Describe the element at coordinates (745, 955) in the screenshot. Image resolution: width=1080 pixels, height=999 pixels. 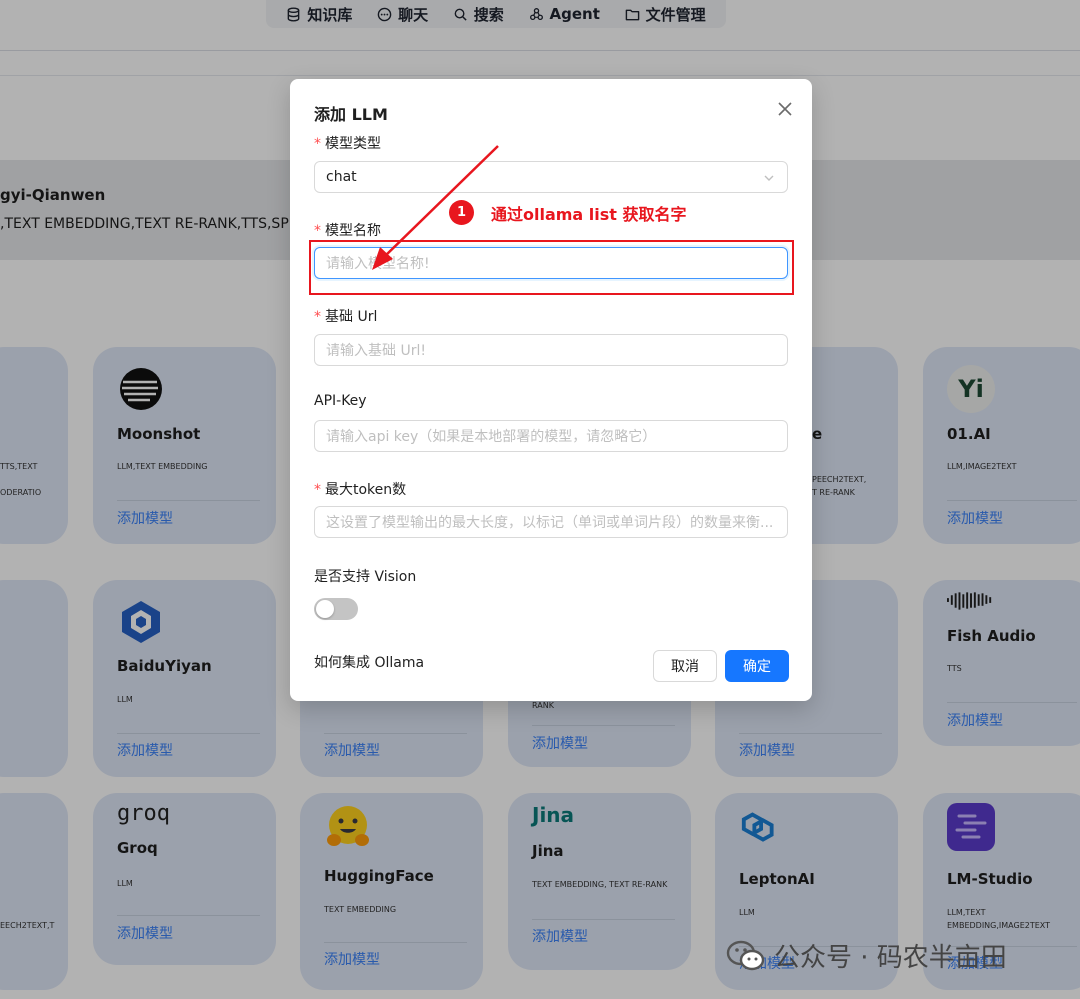
I see `wechat-icon` at that location.